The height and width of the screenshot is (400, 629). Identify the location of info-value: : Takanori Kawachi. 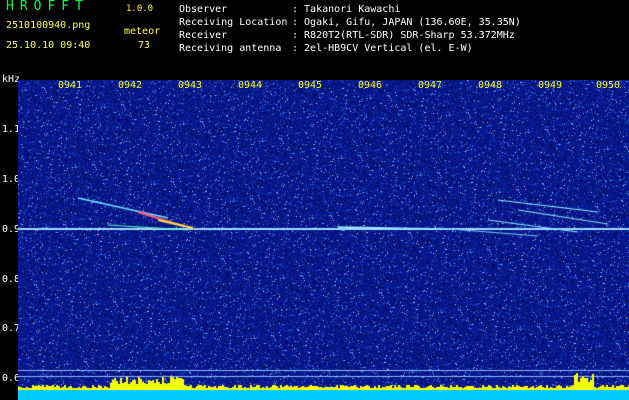
(346, 9).